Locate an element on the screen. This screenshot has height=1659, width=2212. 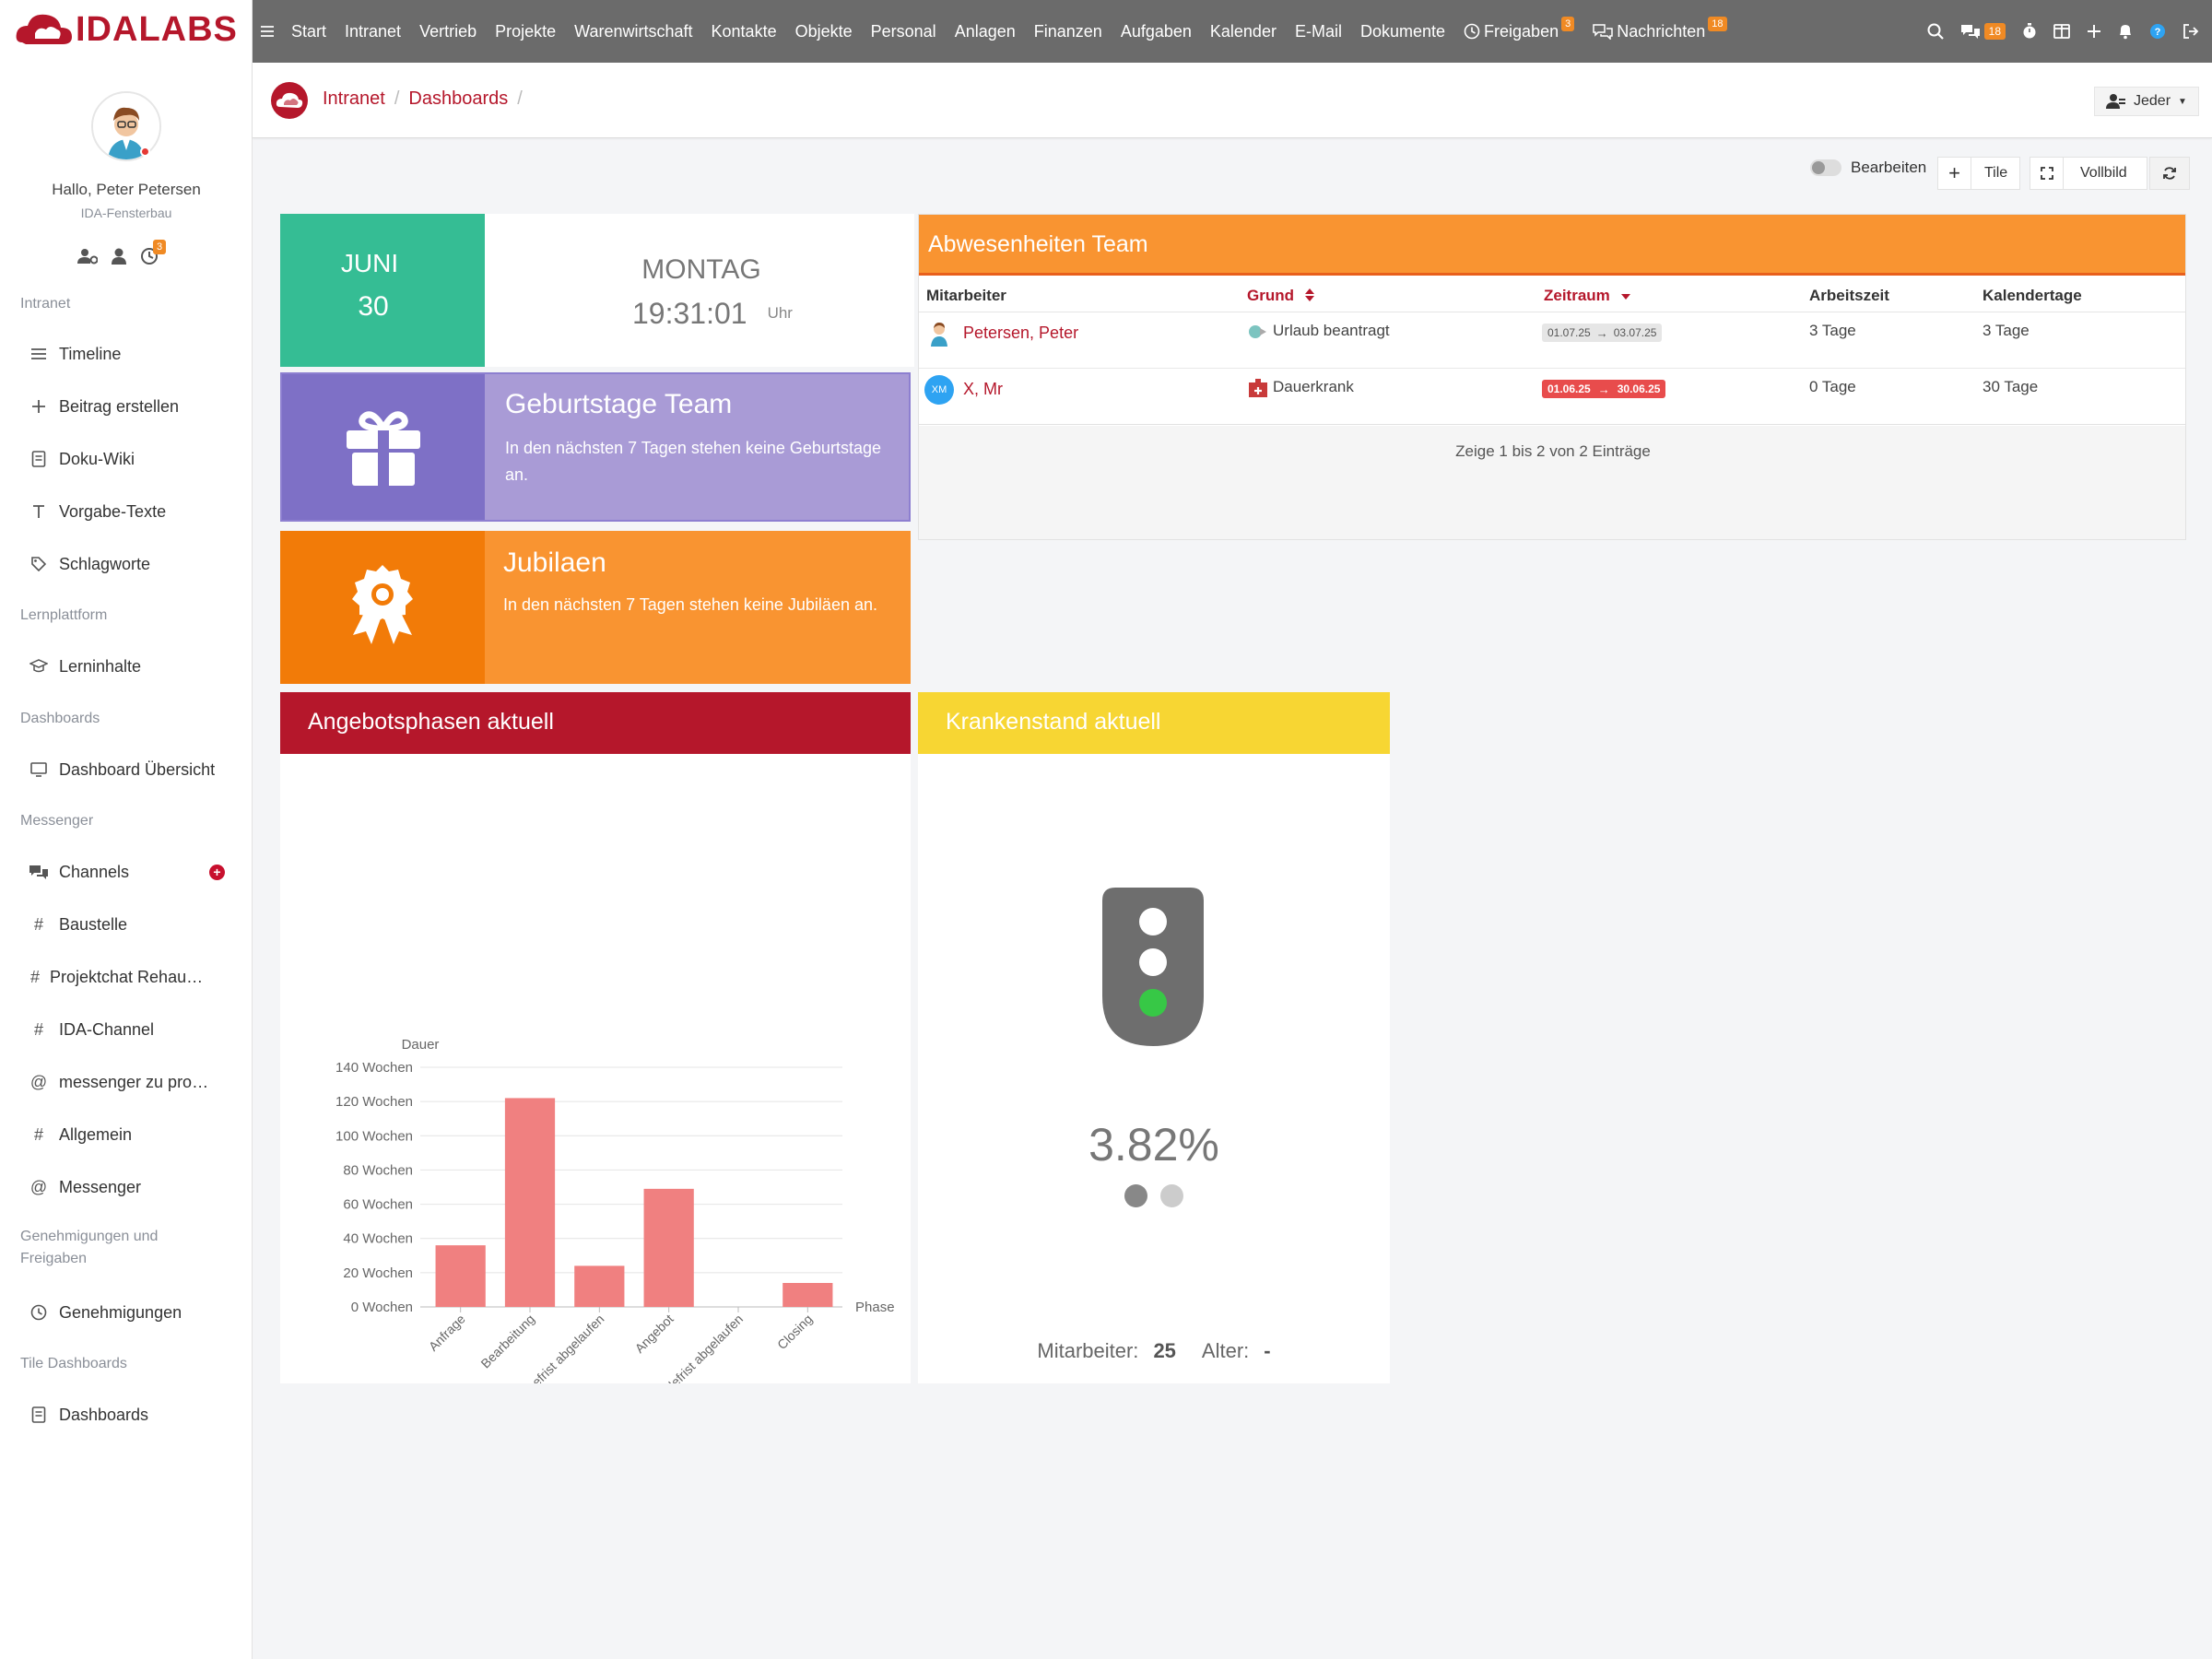
chat-shortcut: 18 is located at coordinates (1983, 31).